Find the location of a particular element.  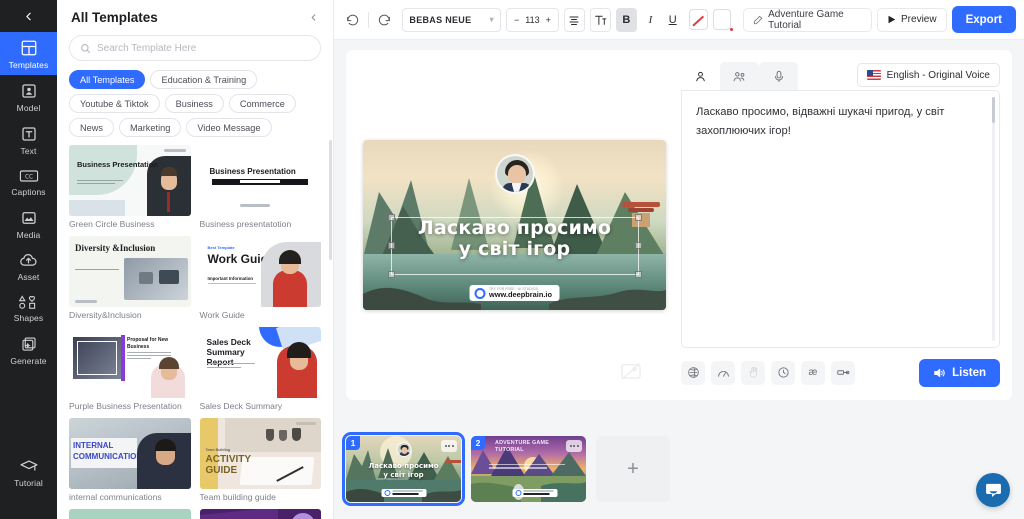

avatar is located at coordinates (514, 174).